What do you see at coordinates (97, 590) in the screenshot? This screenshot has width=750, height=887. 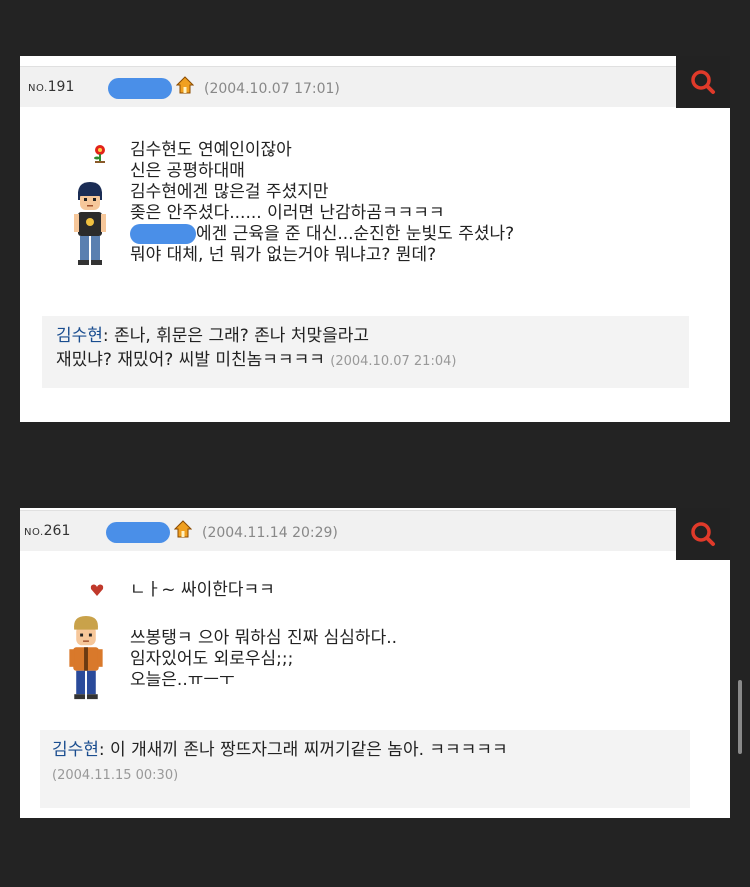 I see `heart-icon` at bounding box center [97, 590].